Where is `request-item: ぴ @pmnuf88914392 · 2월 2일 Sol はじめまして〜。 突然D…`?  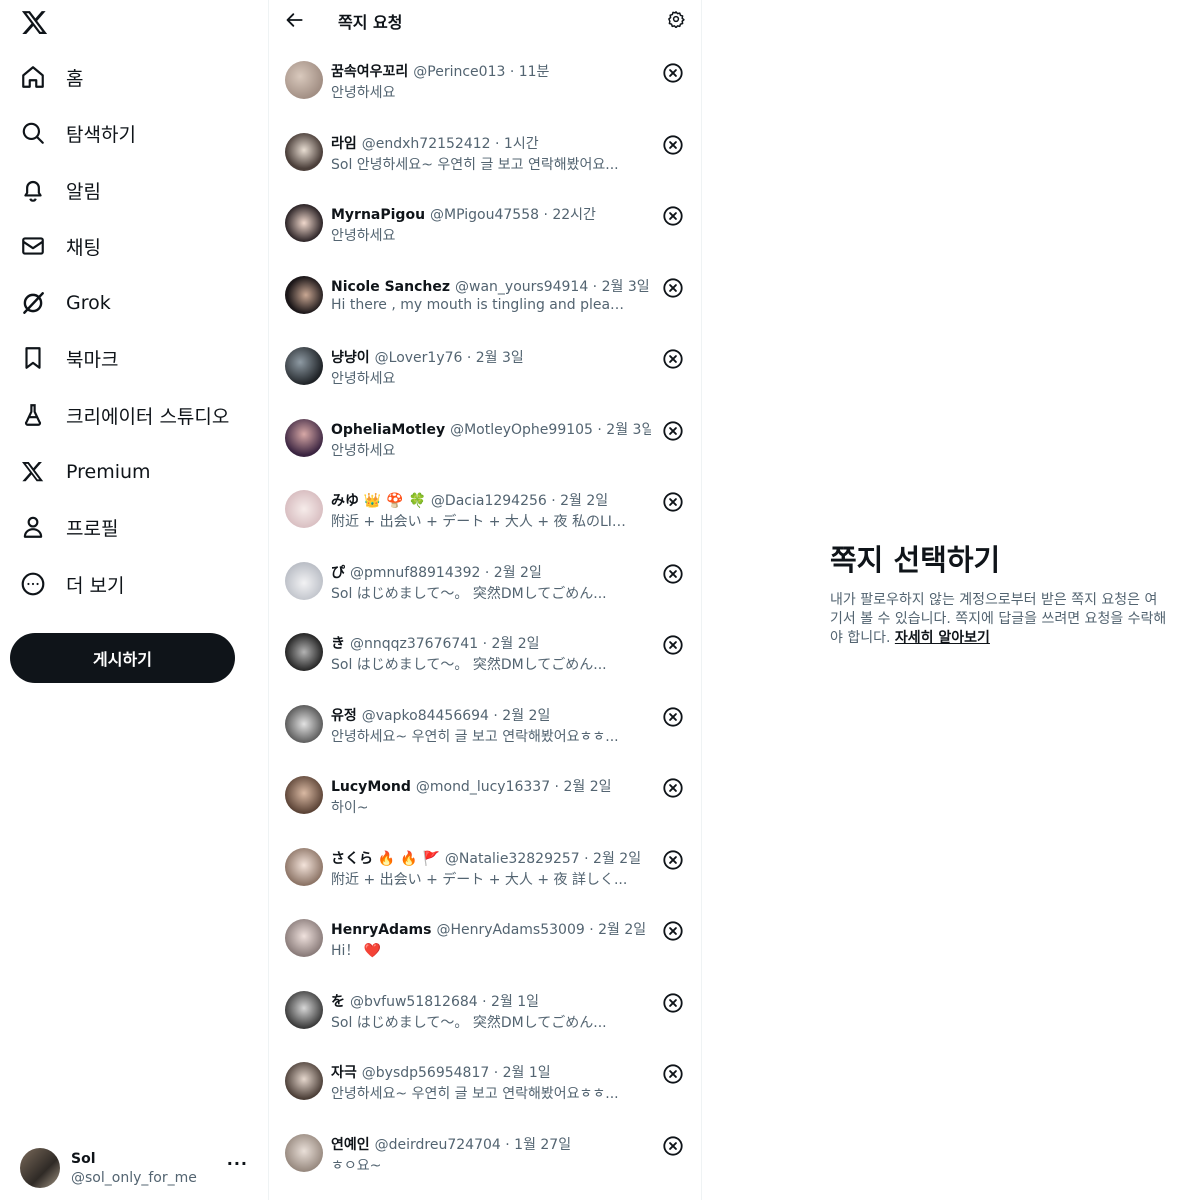 request-item: ぴ @pmnuf88914392 · 2월 2일 Sol はじめまして〜。 突然D… is located at coordinates (485, 581).